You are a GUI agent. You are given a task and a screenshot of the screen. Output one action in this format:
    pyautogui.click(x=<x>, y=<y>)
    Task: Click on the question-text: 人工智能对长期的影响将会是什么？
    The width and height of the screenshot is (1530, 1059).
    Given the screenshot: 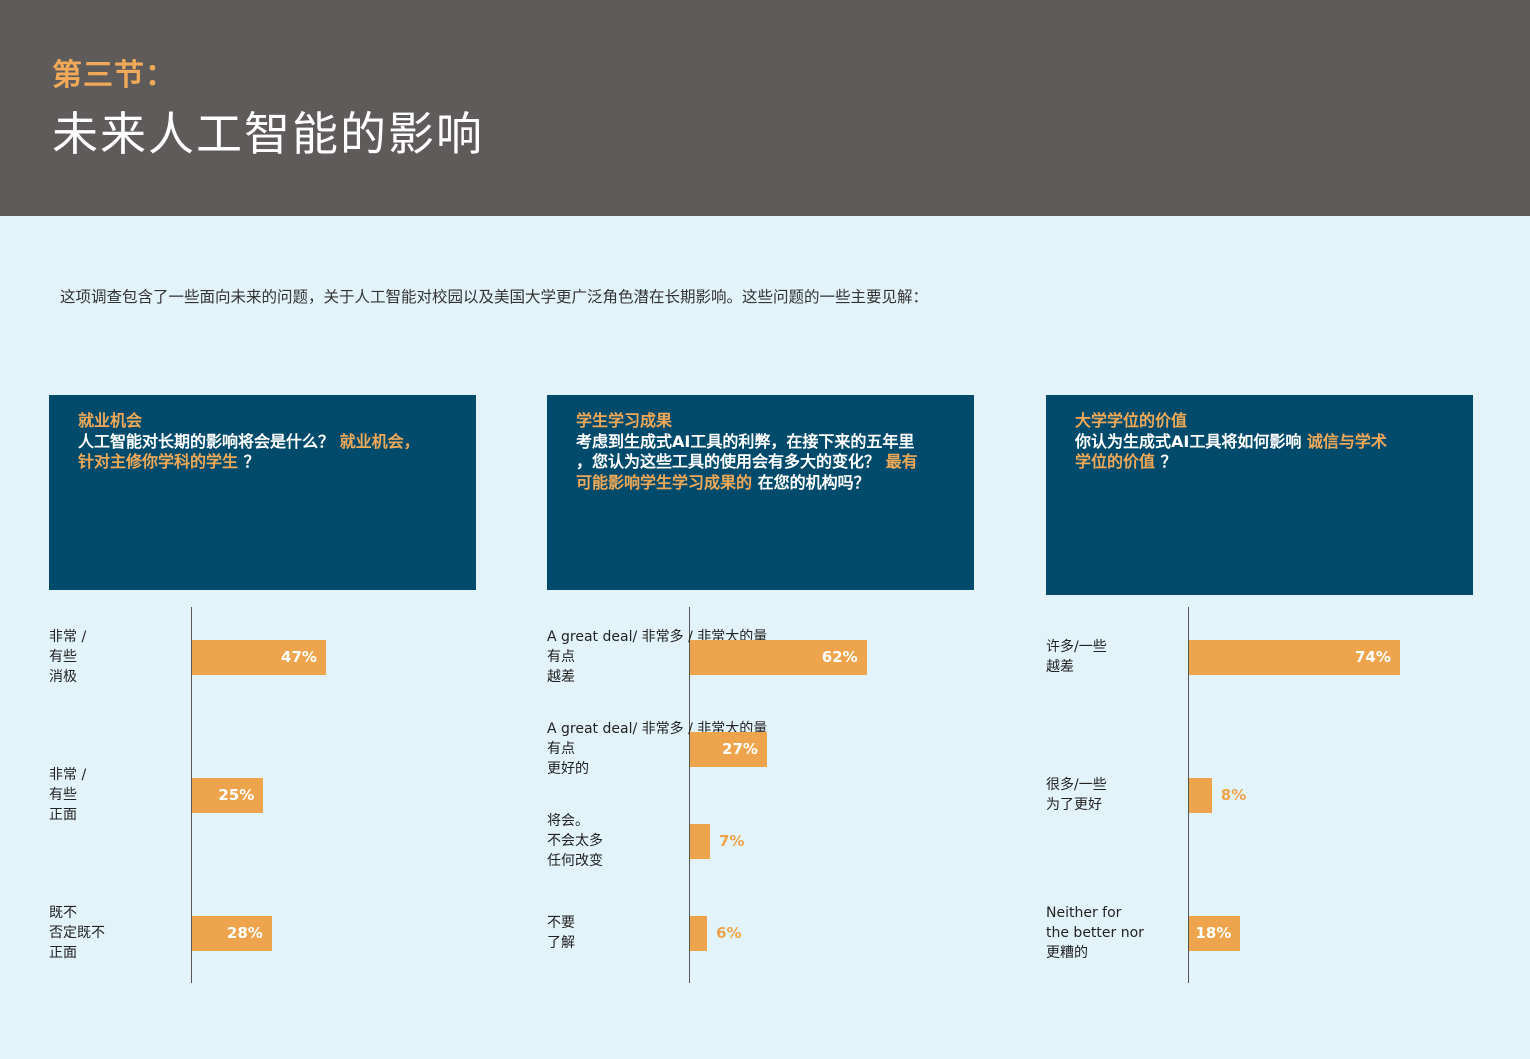 What is the action you would take?
    pyautogui.click(x=206, y=441)
    